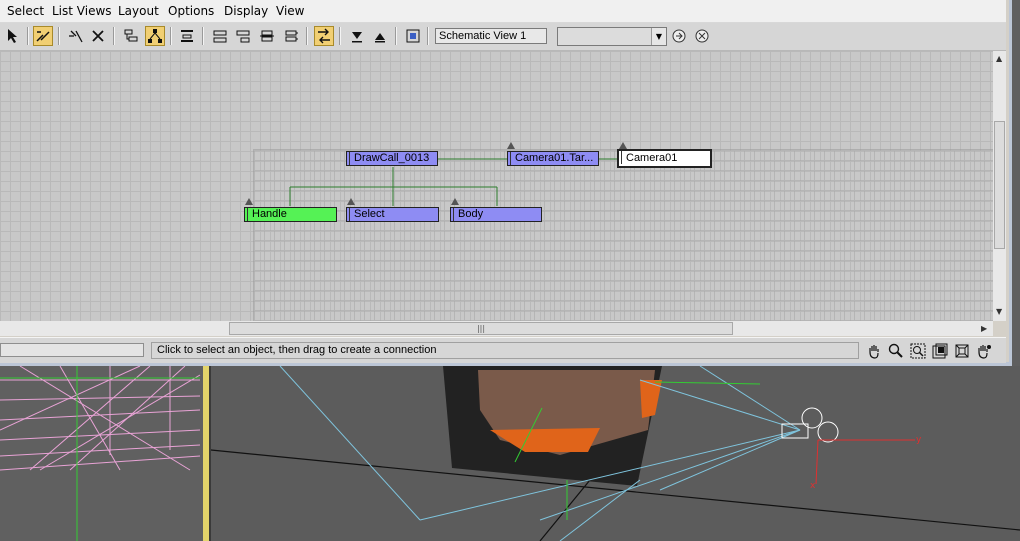  Describe the element at coordinates (72, 350) in the screenshot. I see `status-left-field` at that location.